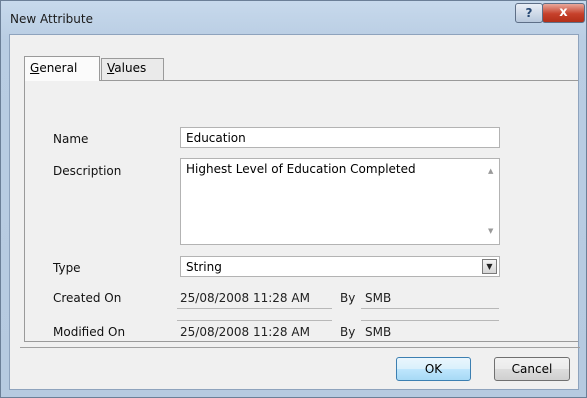 The height and width of the screenshot is (398, 587). I want to click on created-on-label: Created On, so click(87, 298).